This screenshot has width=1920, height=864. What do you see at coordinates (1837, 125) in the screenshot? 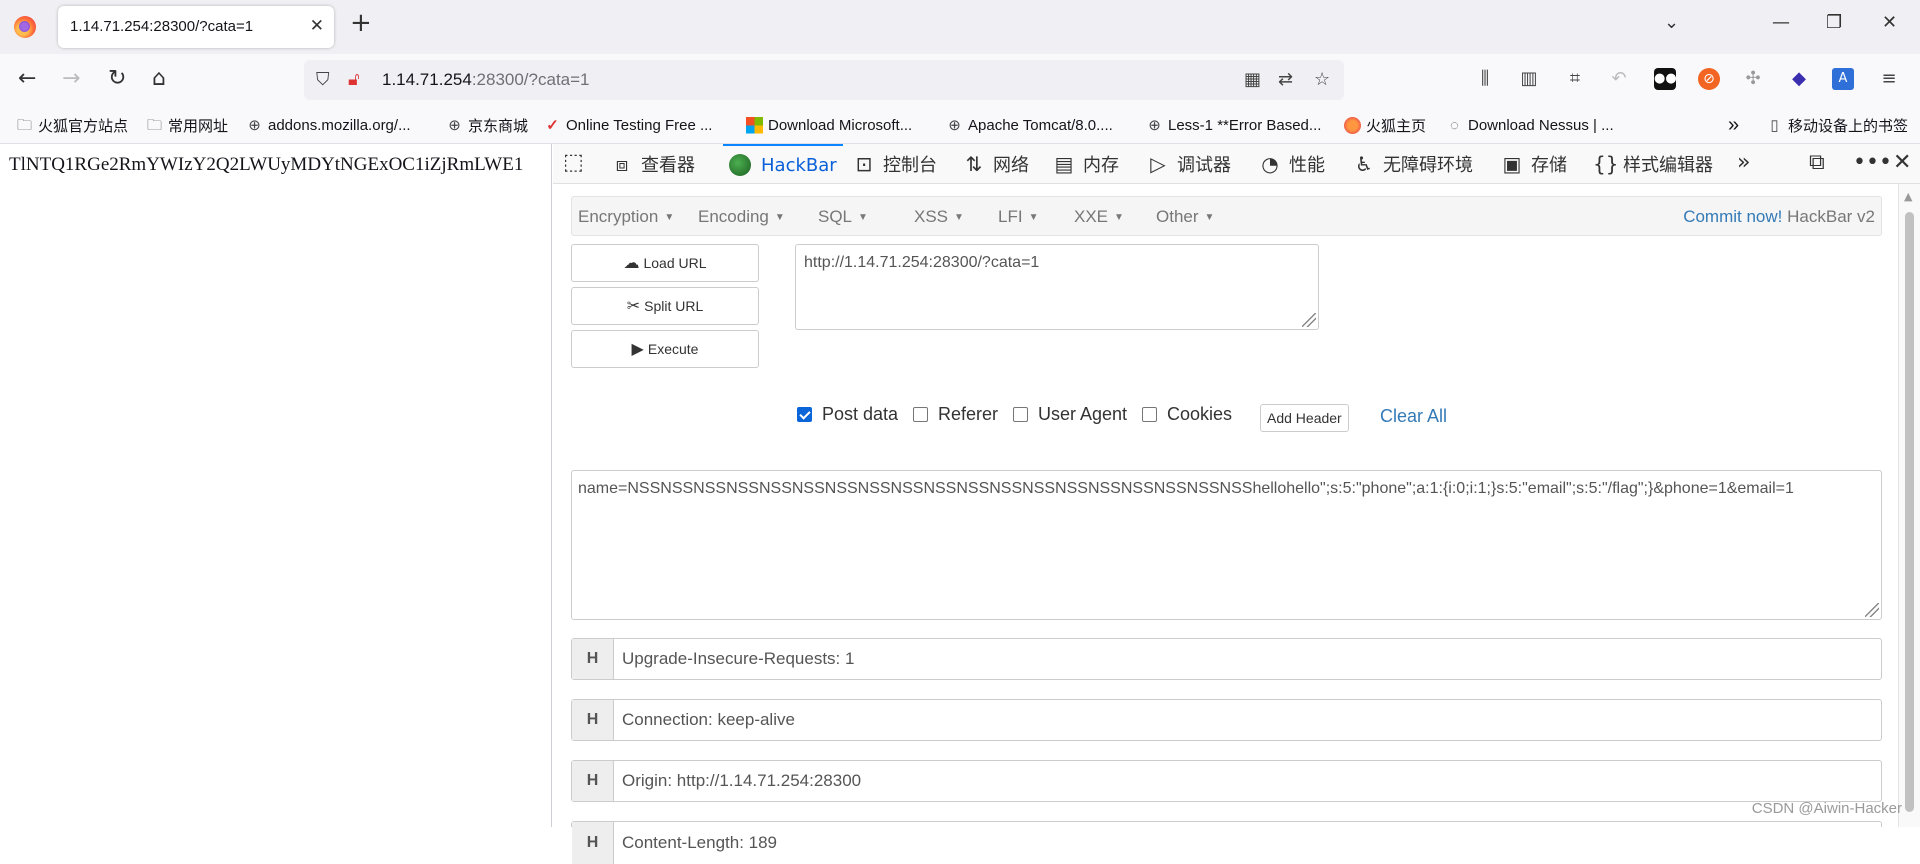
I see `bookmark-item: ▯ 移动设备上的书签` at bounding box center [1837, 125].